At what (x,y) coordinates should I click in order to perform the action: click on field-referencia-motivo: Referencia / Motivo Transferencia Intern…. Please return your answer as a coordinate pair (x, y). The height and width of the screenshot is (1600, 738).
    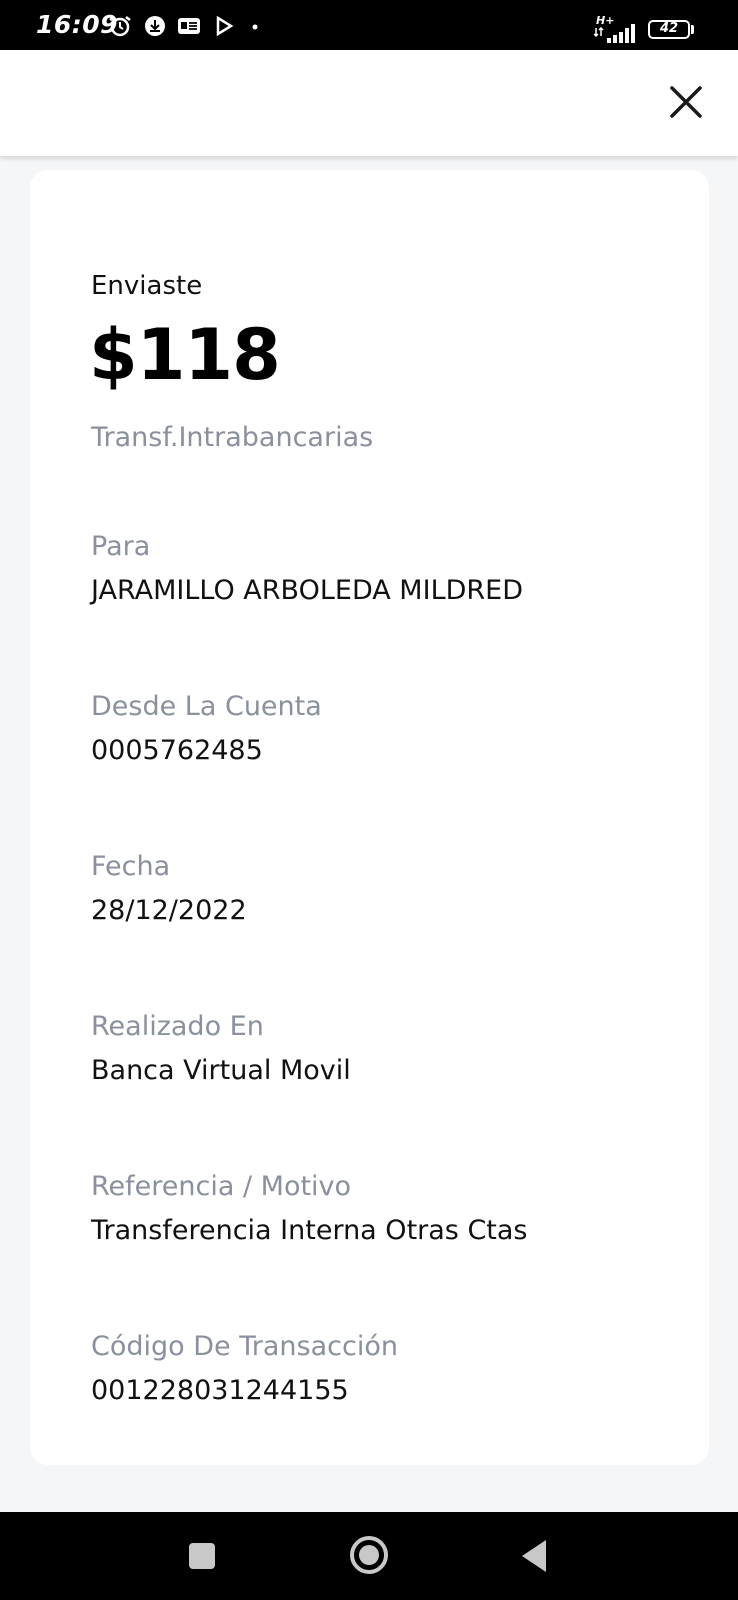
    Looking at the image, I should click on (309, 1209).